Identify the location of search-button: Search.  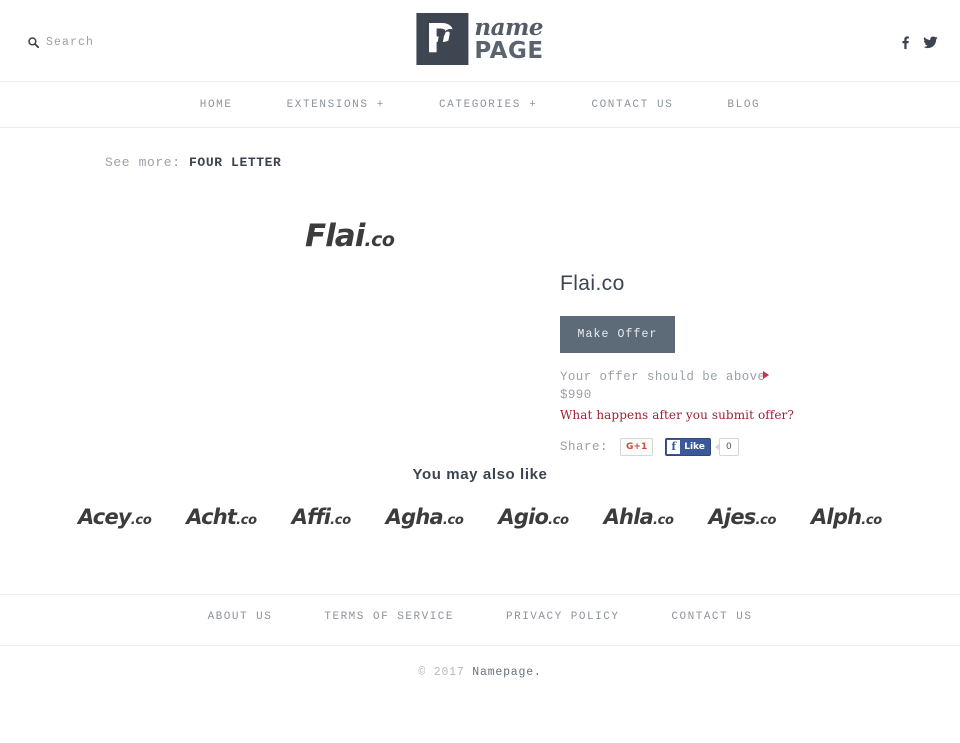
(61, 42).